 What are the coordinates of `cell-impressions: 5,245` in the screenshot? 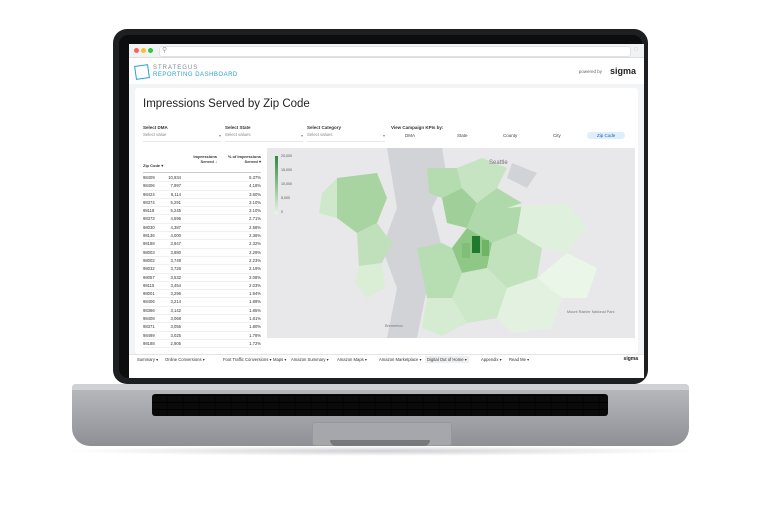 It's located at (175, 211).